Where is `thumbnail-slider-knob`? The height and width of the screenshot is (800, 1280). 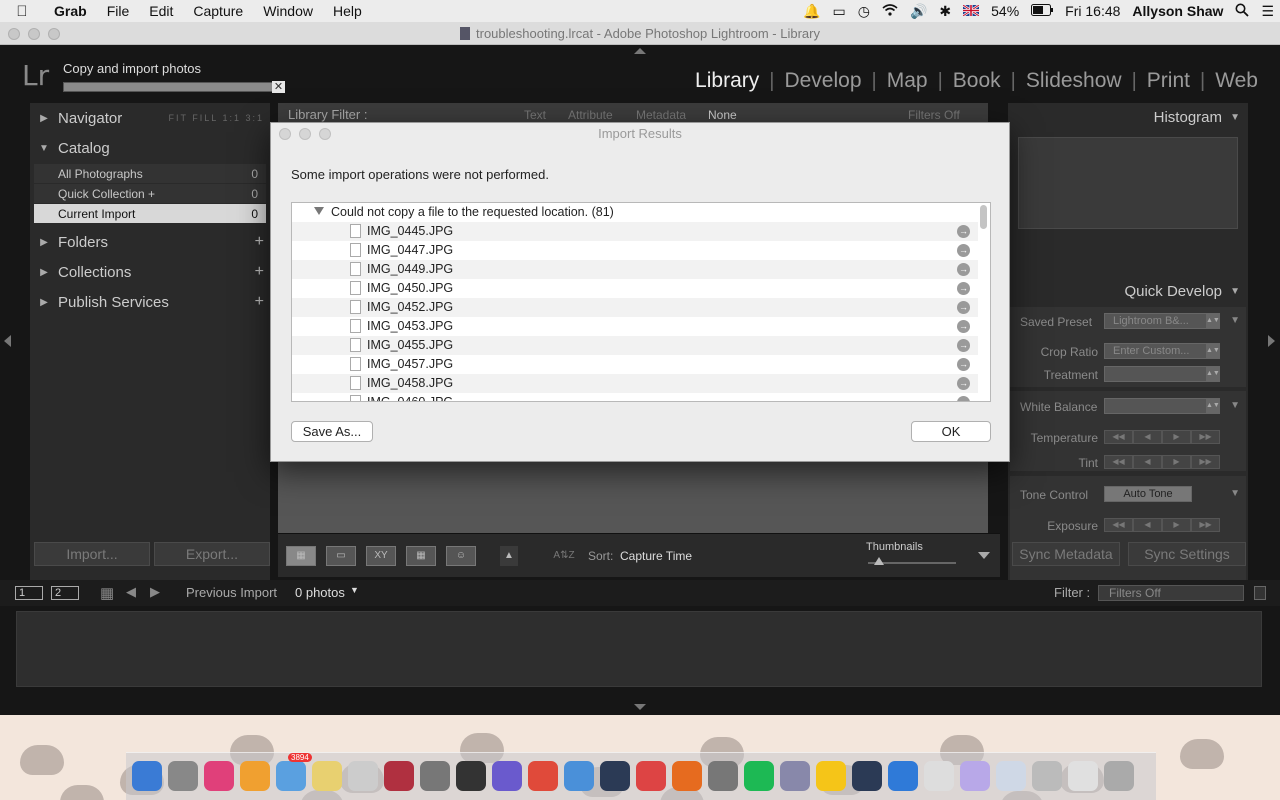 thumbnail-slider-knob is located at coordinates (879, 561).